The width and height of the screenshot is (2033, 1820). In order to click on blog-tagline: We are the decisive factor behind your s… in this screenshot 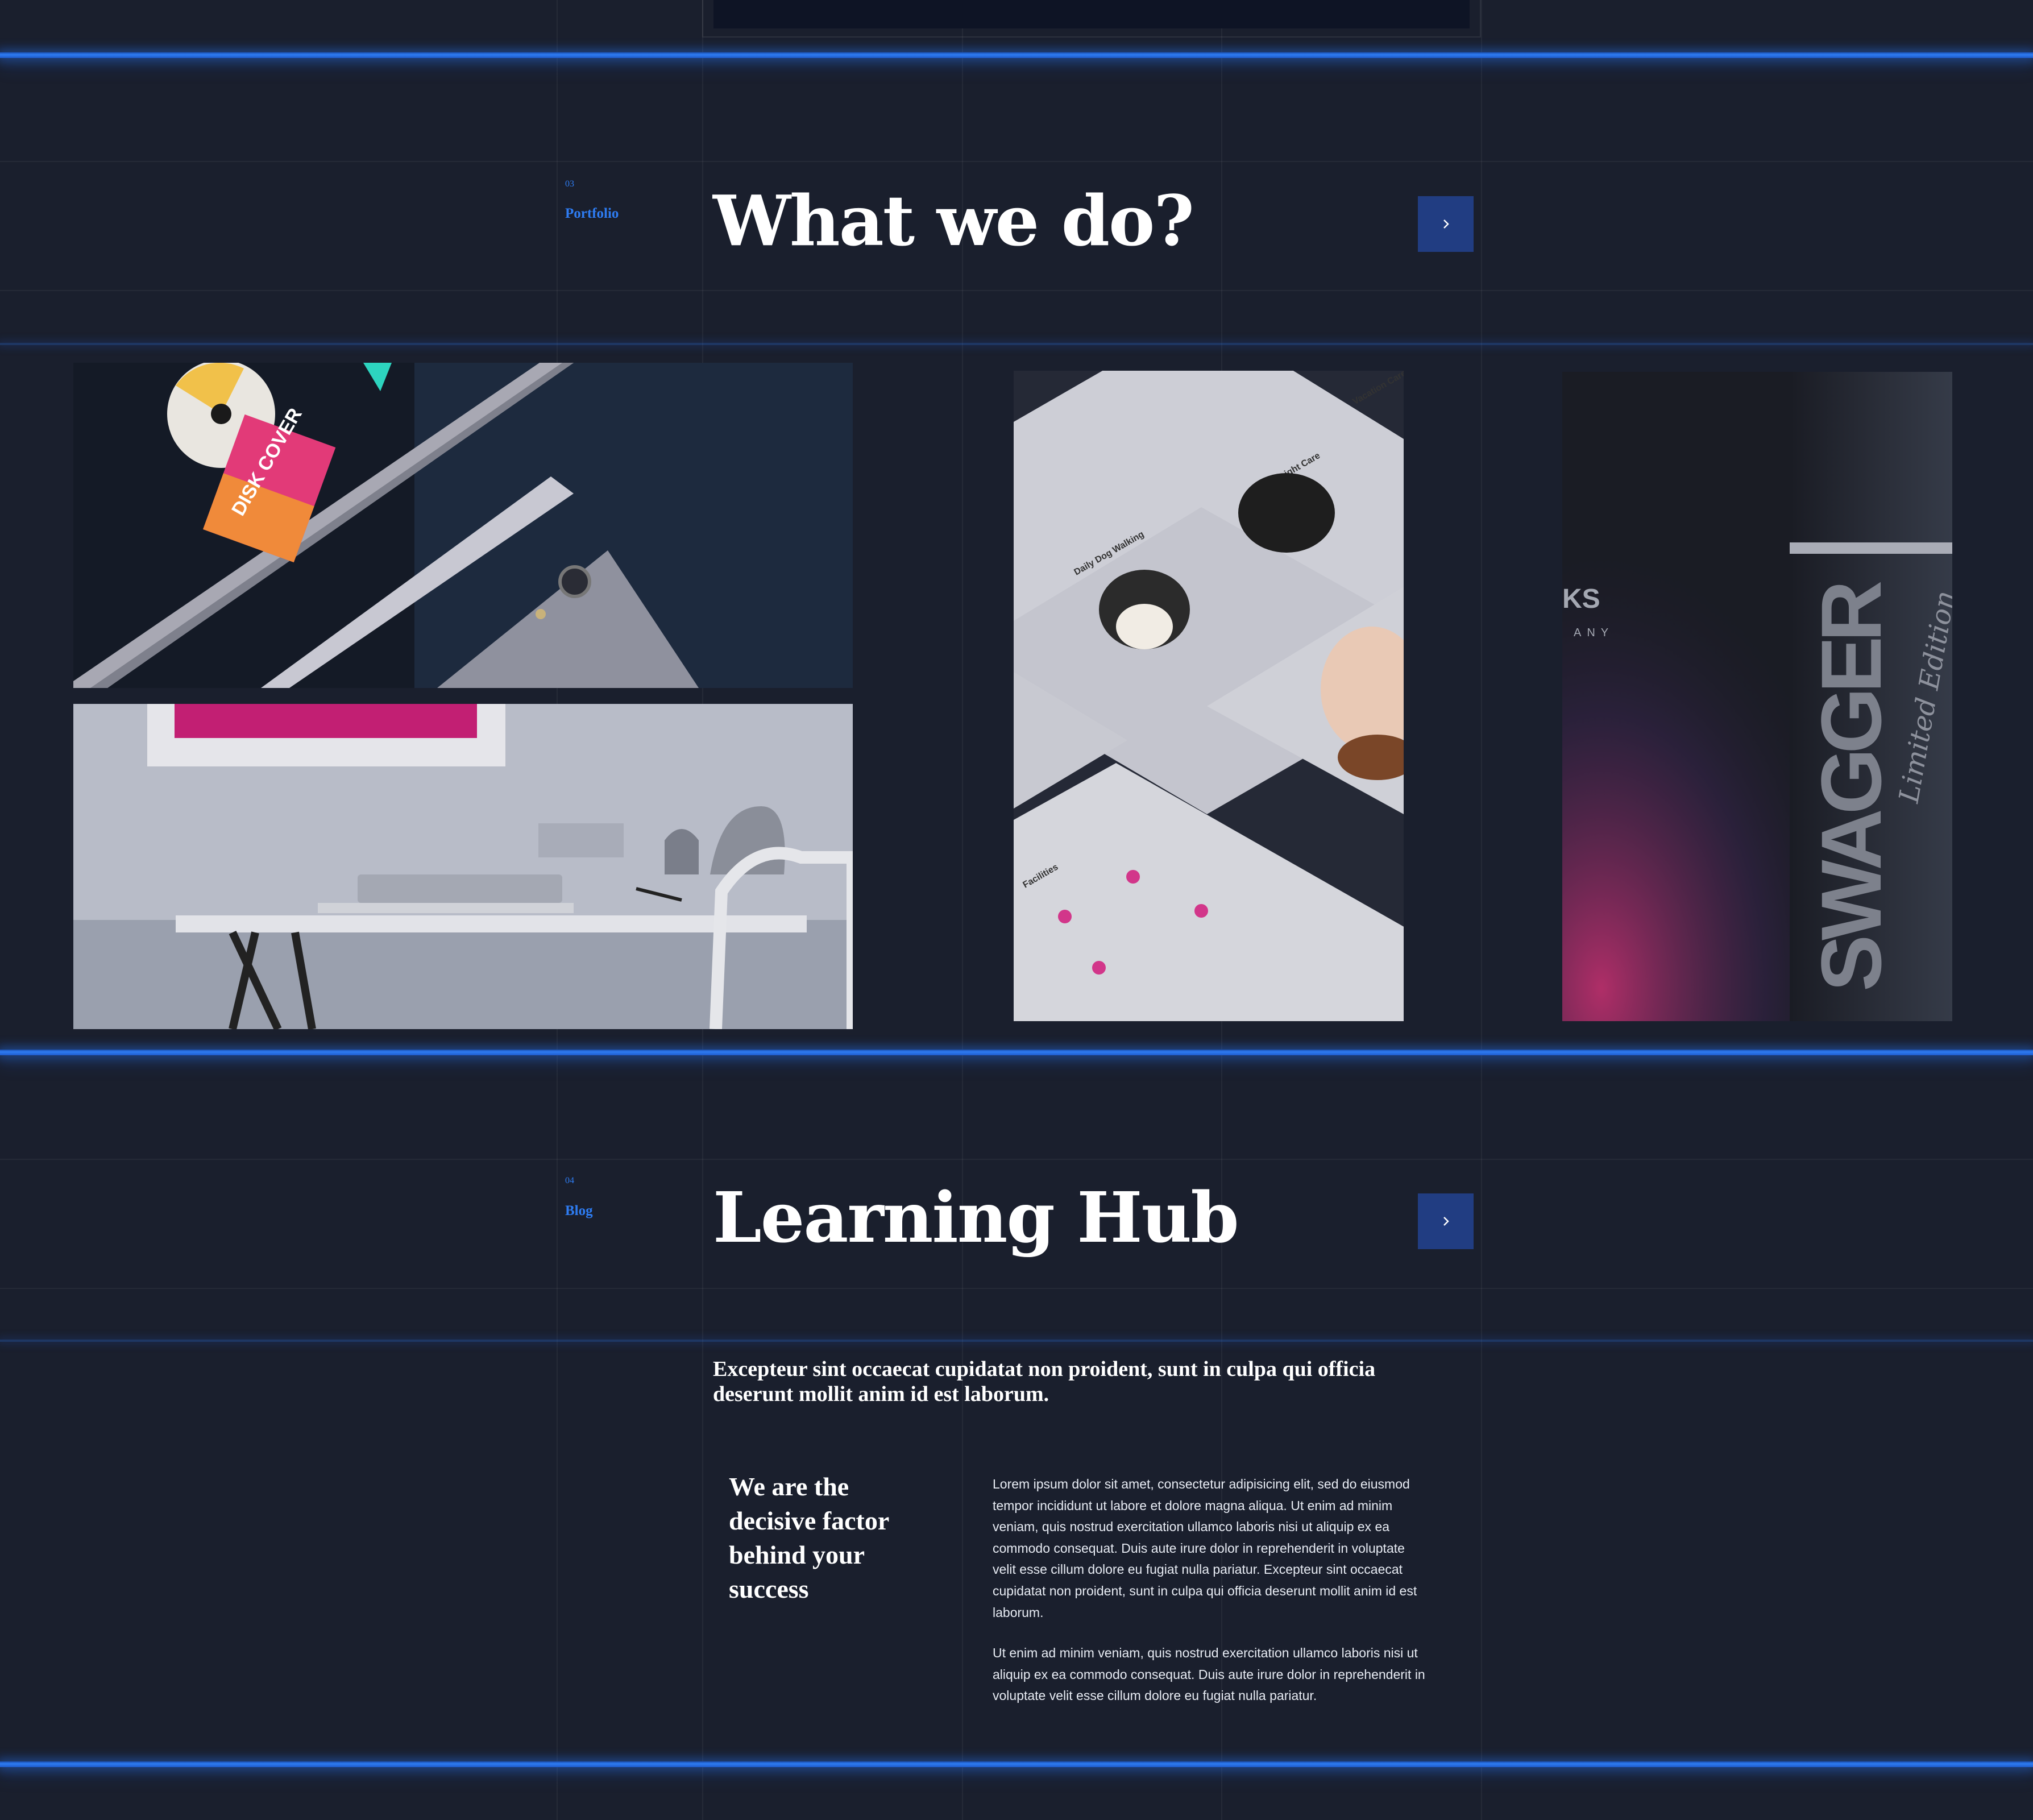, I will do `click(809, 1537)`.